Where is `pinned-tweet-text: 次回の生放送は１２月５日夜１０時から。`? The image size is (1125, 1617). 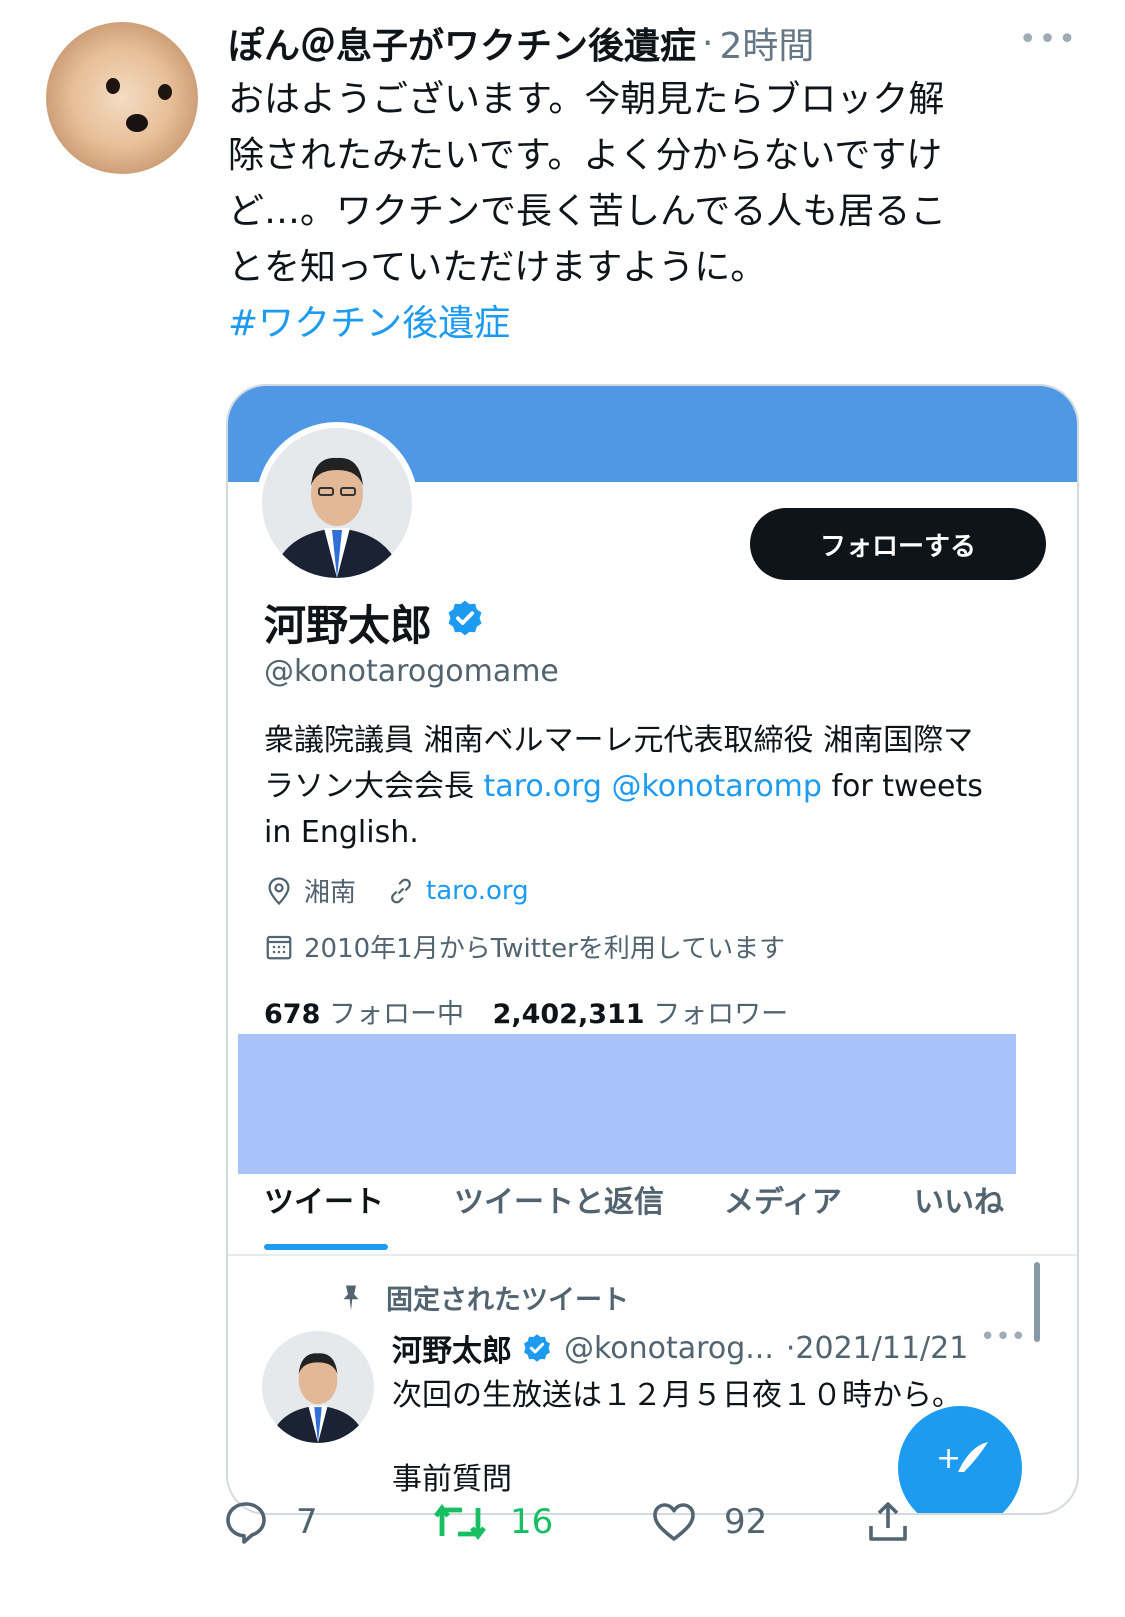
pinned-tweet-text: 次回の生放送は１２月５日夜１０時から。 is located at coordinates (677, 1395).